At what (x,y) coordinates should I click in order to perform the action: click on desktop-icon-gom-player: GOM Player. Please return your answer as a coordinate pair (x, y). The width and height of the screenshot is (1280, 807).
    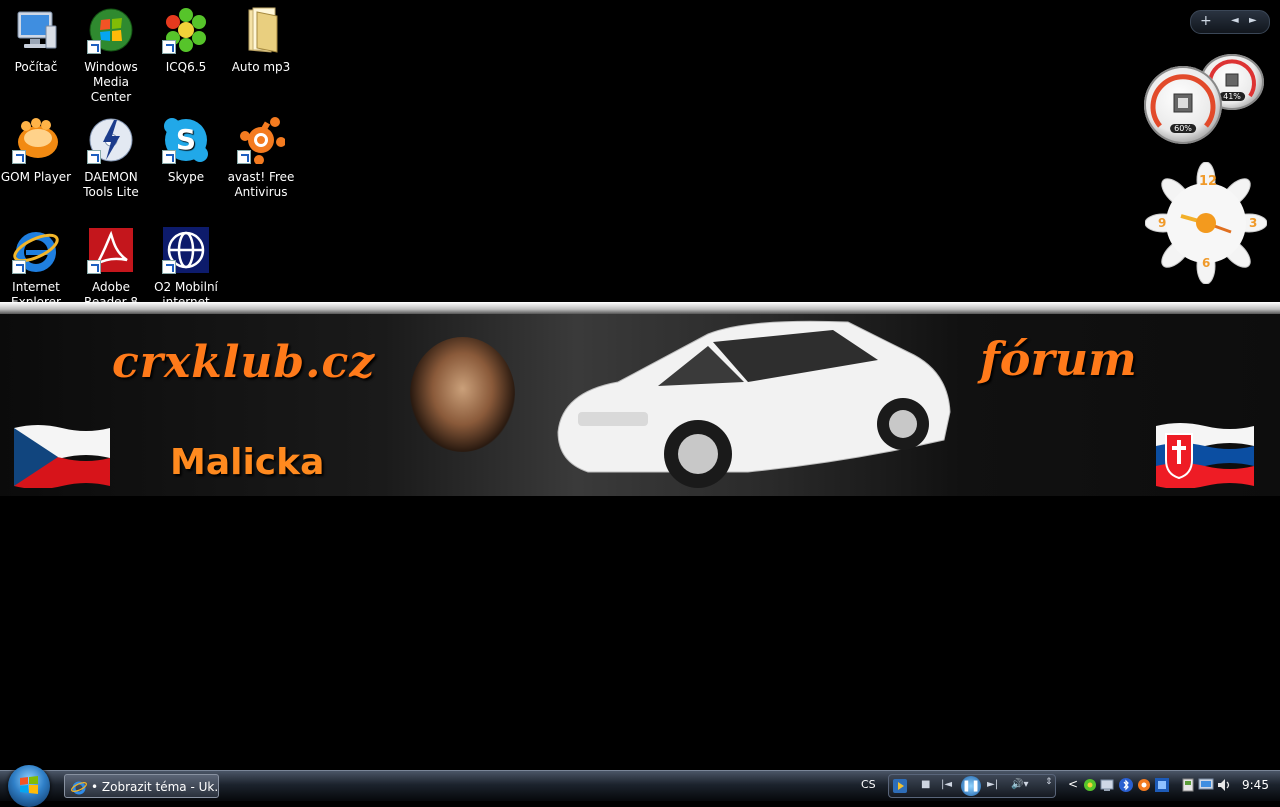
    Looking at the image, I should click on (37, 149).